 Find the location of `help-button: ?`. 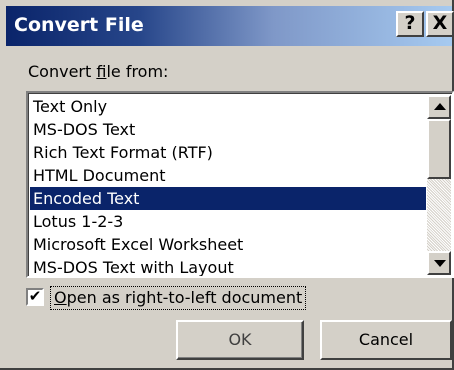

help-button: ? is located at coordinates (410, 24).